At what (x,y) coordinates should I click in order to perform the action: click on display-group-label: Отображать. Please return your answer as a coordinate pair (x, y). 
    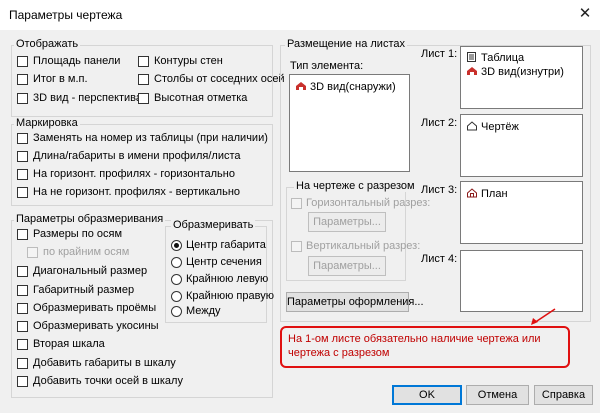
    Looking at the image, I should click on (47, 44).